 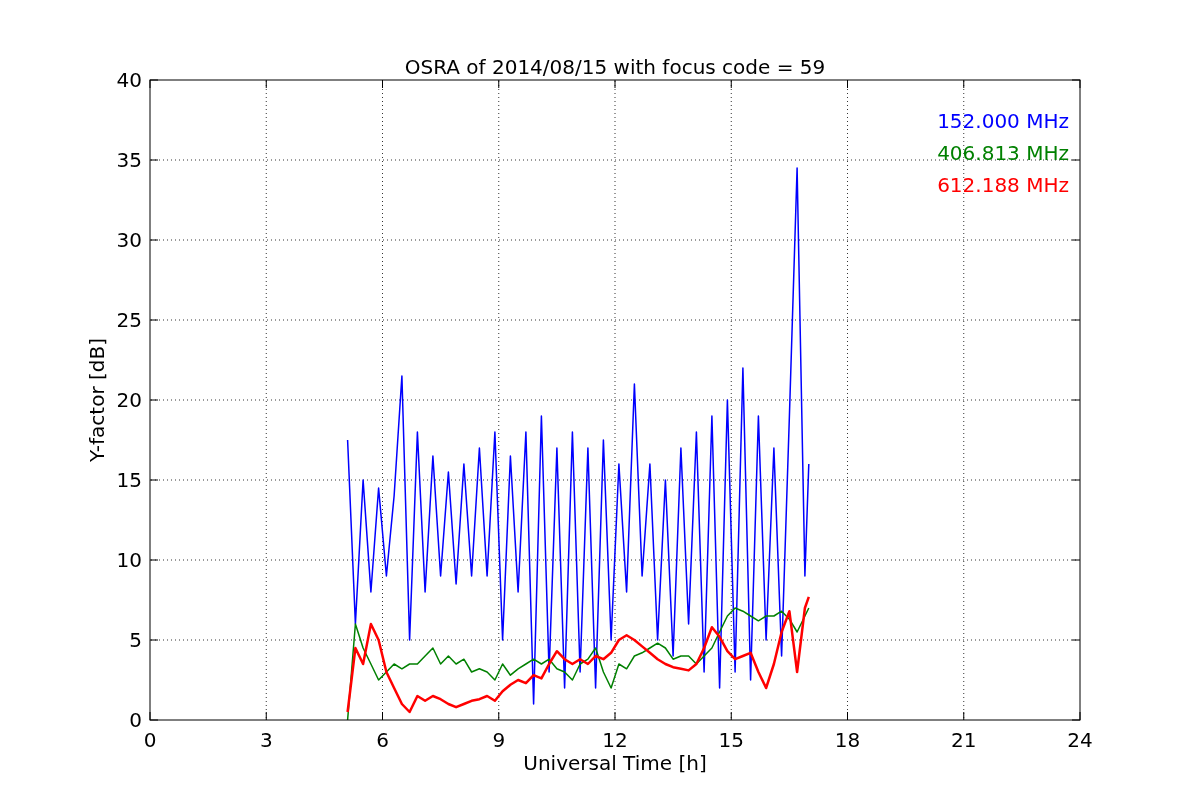 What do you see at coordinates (1003, 185) in the screenshot?
I see `legend-label: 612.188 MHz` at bounding box center [1003, 185].